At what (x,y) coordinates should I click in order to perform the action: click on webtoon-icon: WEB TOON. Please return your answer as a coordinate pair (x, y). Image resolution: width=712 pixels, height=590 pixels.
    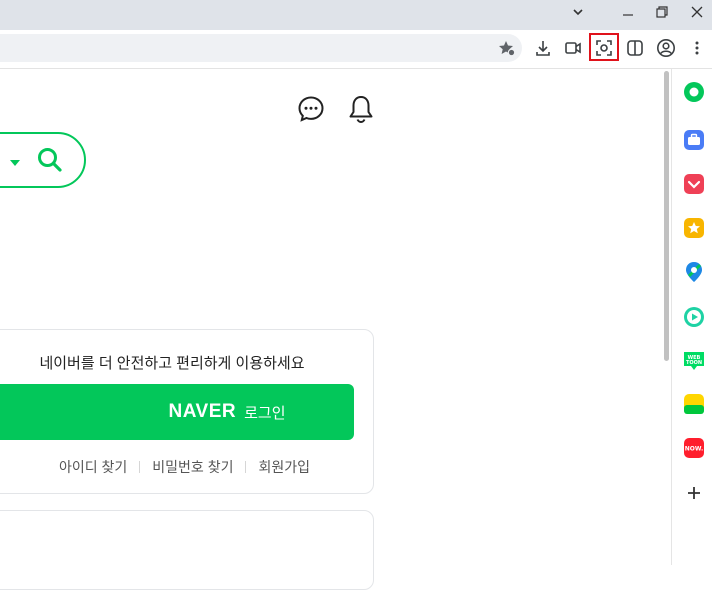
    Looking at the image, I should click on (694, 360).